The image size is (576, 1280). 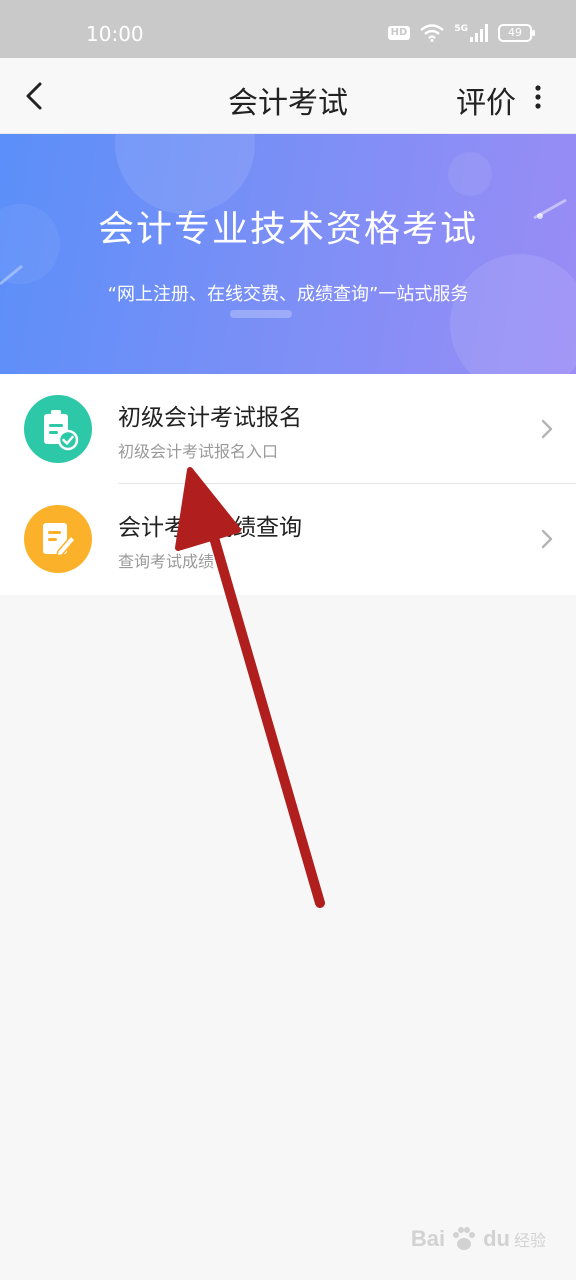 I want to click on status-time: 10:00, so click(x=115, y=34).